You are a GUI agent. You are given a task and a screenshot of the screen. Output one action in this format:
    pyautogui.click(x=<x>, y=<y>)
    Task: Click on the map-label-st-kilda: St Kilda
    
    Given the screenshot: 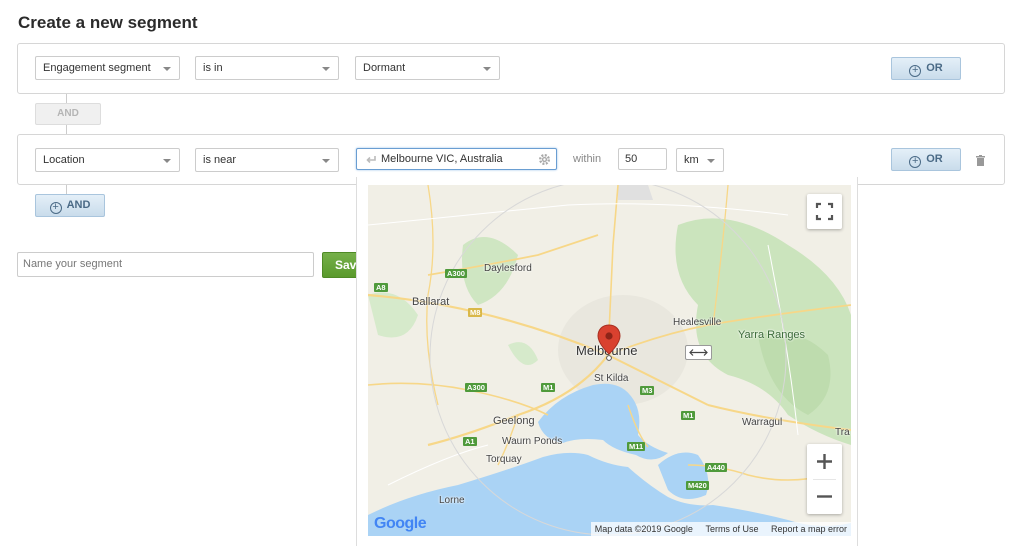 What is the action you would take?
    pyautogui.click(x=611, y=378)
    